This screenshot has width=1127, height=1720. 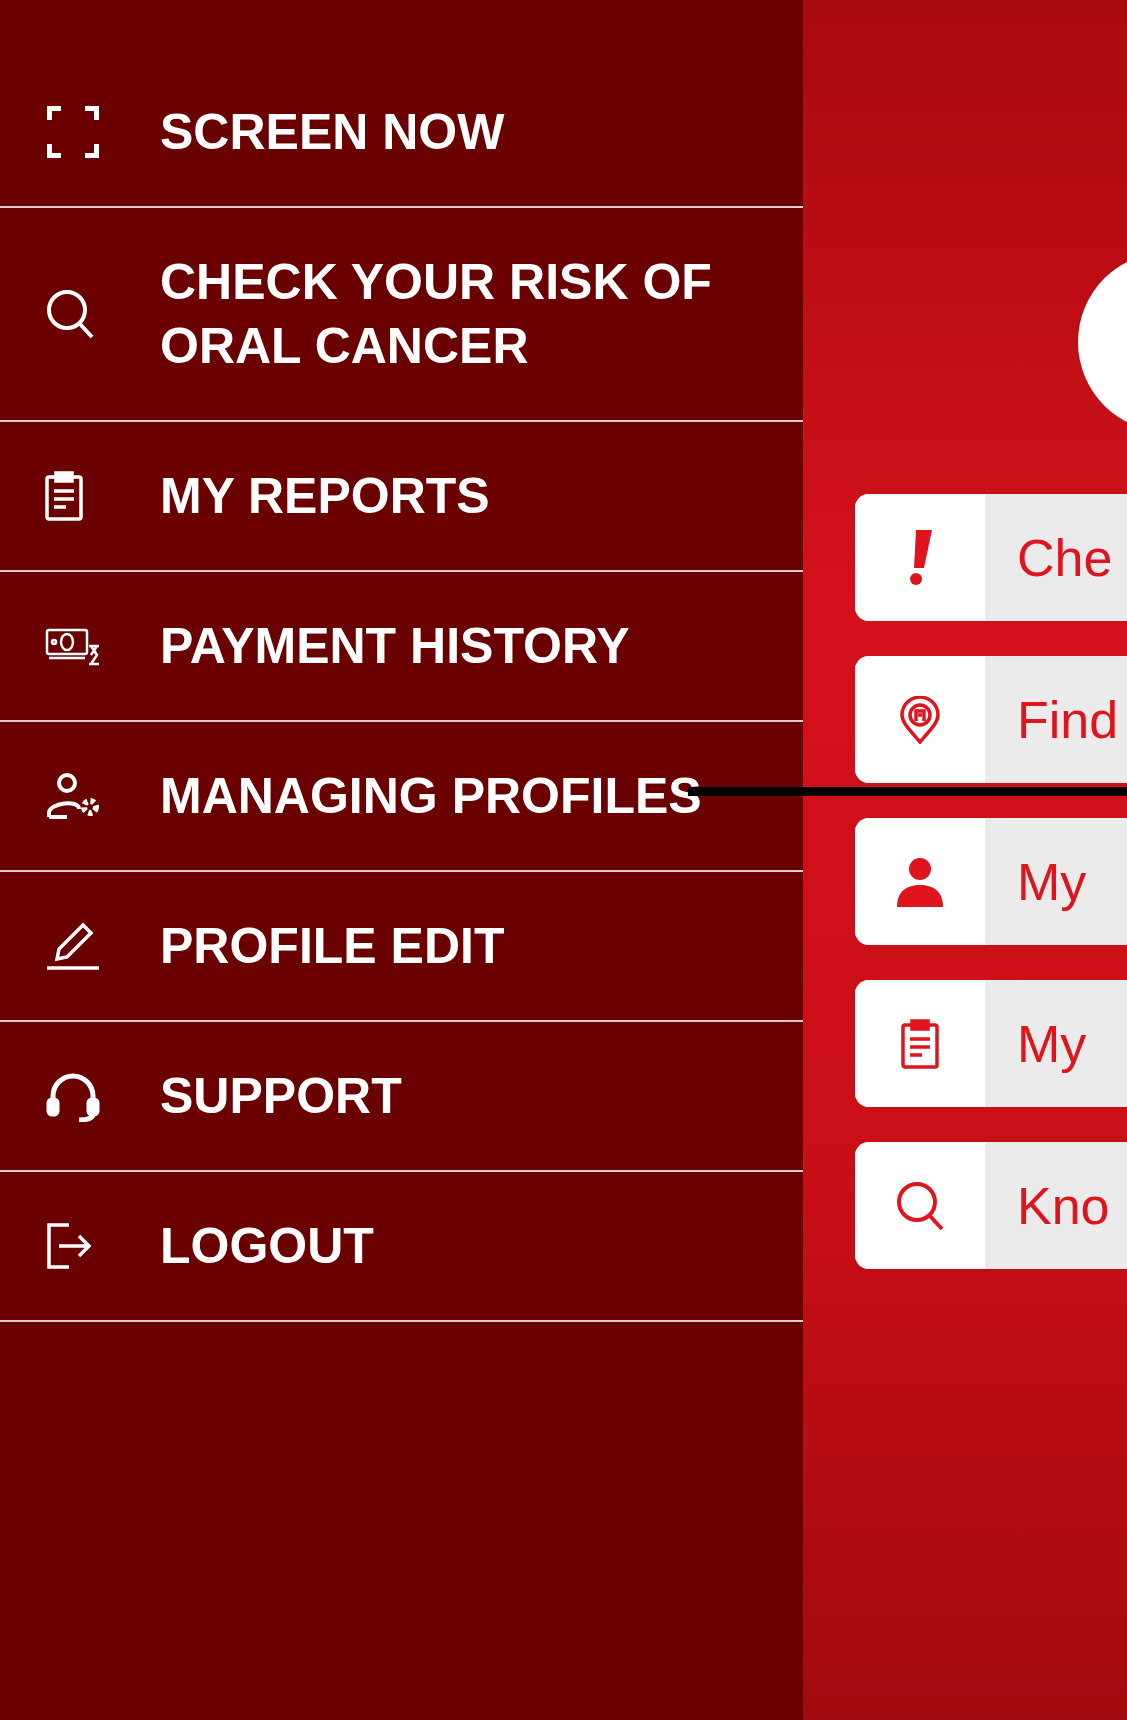 What do you see at coordinates (401, 1247) in the screenshot?
I see `menu-item: LOGOUT` at bounding box center [401, 1247].